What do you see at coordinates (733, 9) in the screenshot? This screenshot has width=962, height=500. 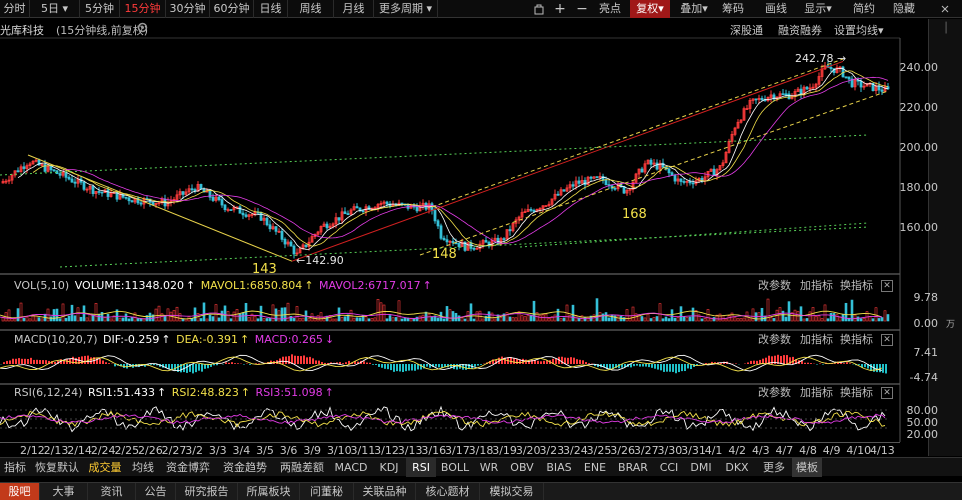 I see `chips-button: 筹码` at bounding box center [733, 9].